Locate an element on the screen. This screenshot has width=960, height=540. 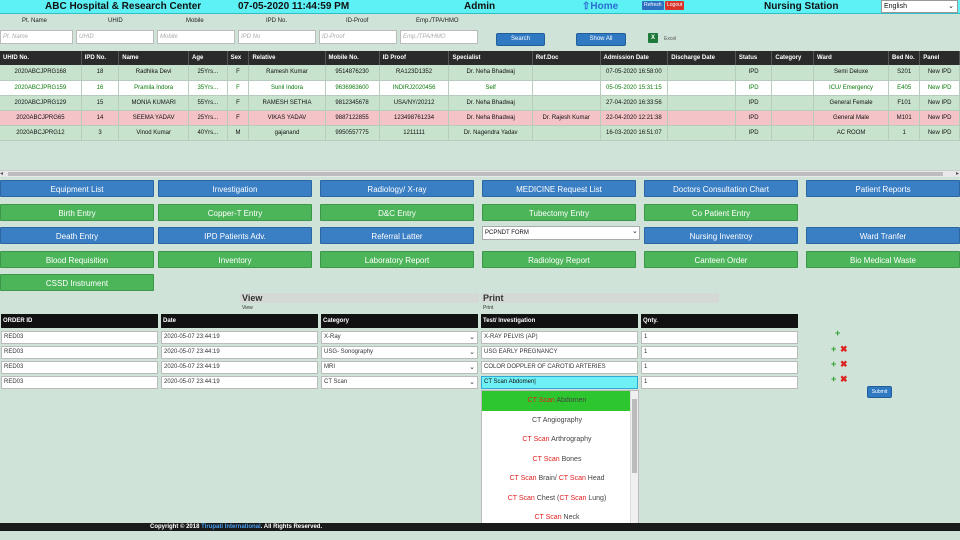
search-button: Search is located at coordinates (520, 39).